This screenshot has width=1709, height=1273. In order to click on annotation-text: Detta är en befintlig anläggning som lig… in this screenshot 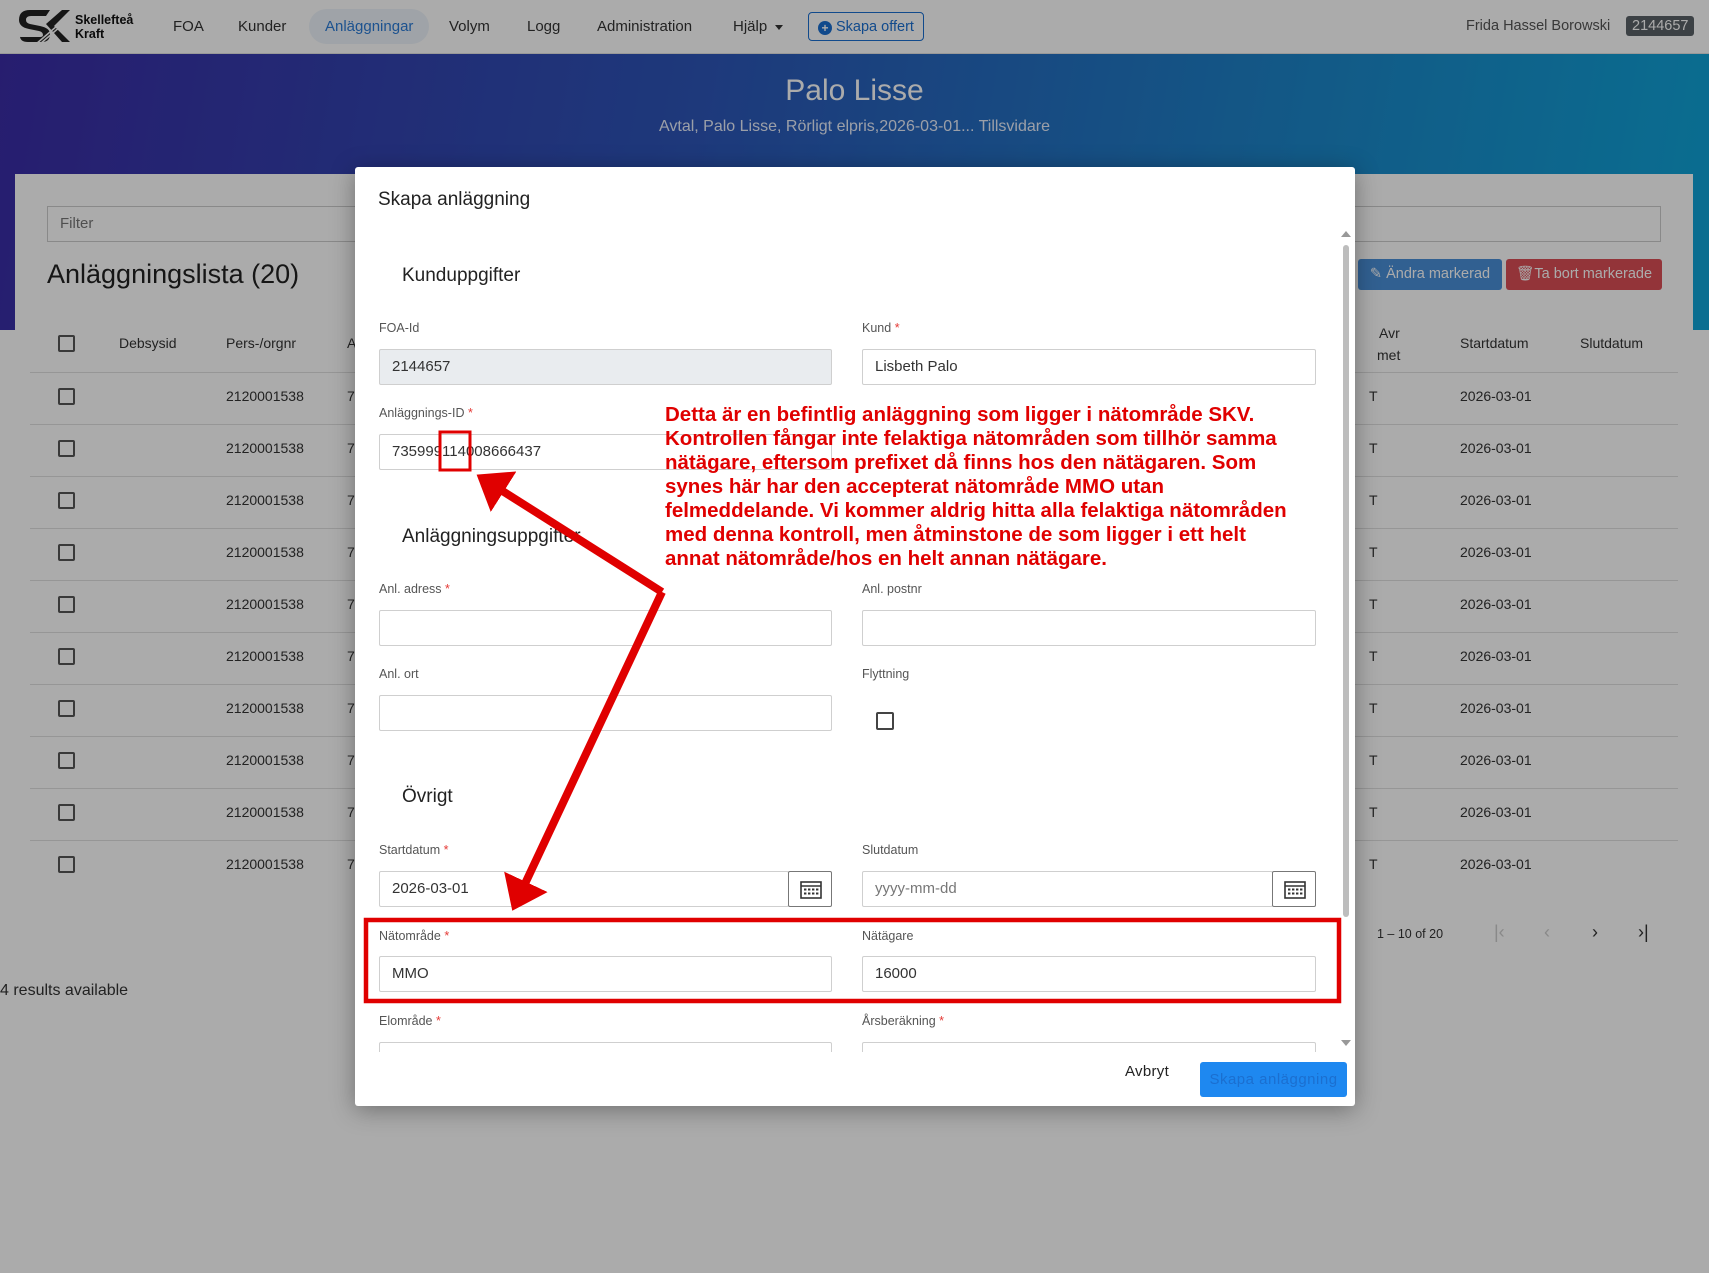, I will do `click(976, 486)`.